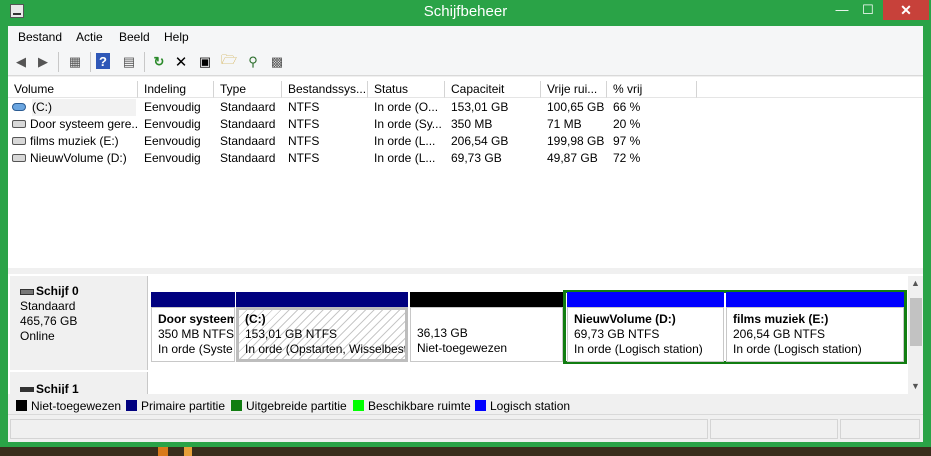  Describe the element at coordinates (19, 158) in the screenshot. I see `drive-icon` at that location.